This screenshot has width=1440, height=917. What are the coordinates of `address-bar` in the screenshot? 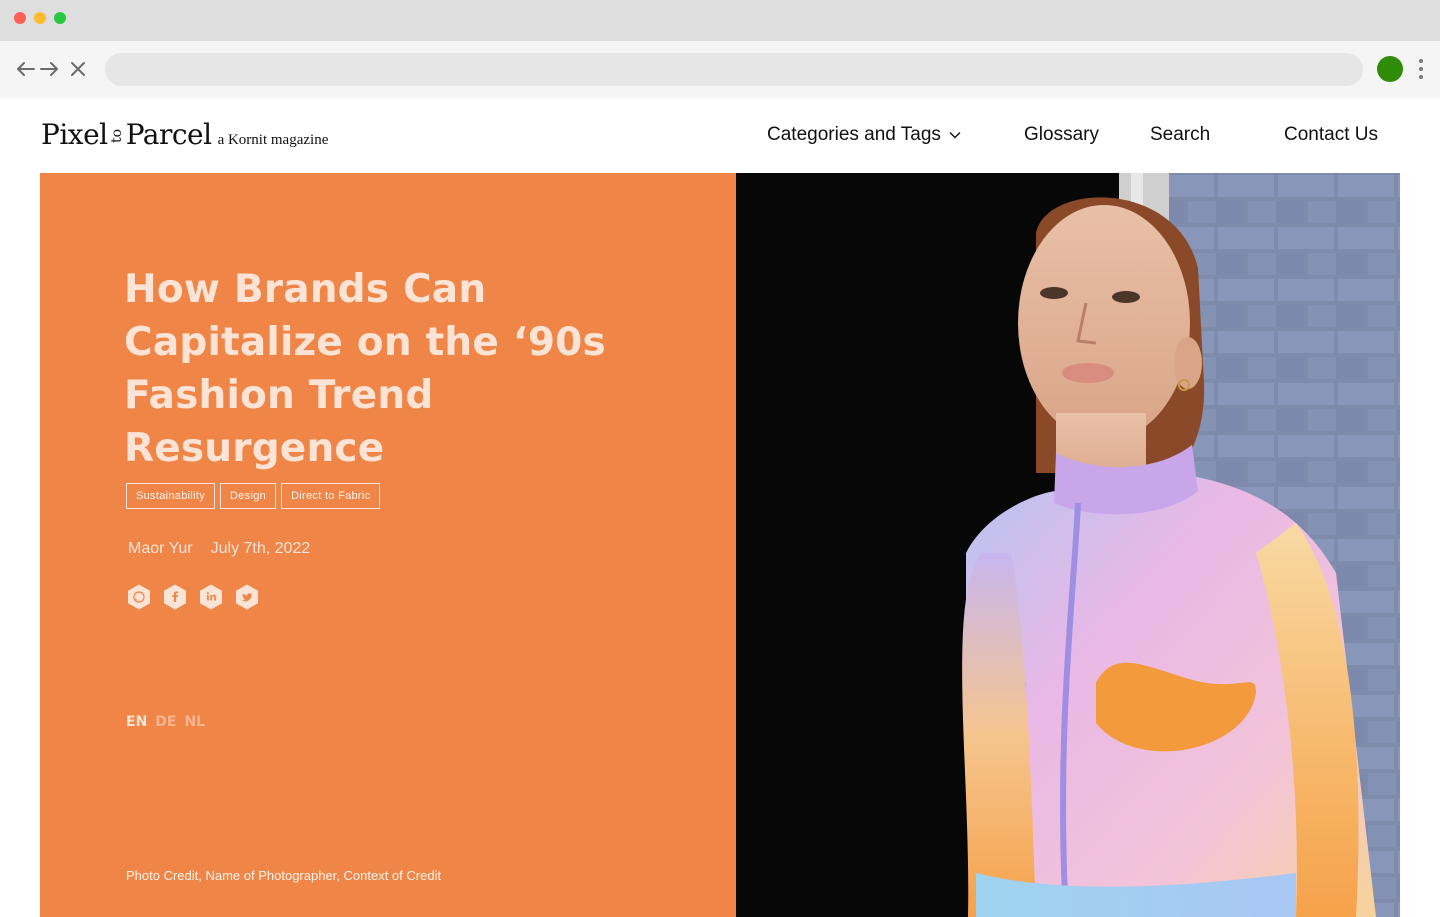 It's located at (734, 69).